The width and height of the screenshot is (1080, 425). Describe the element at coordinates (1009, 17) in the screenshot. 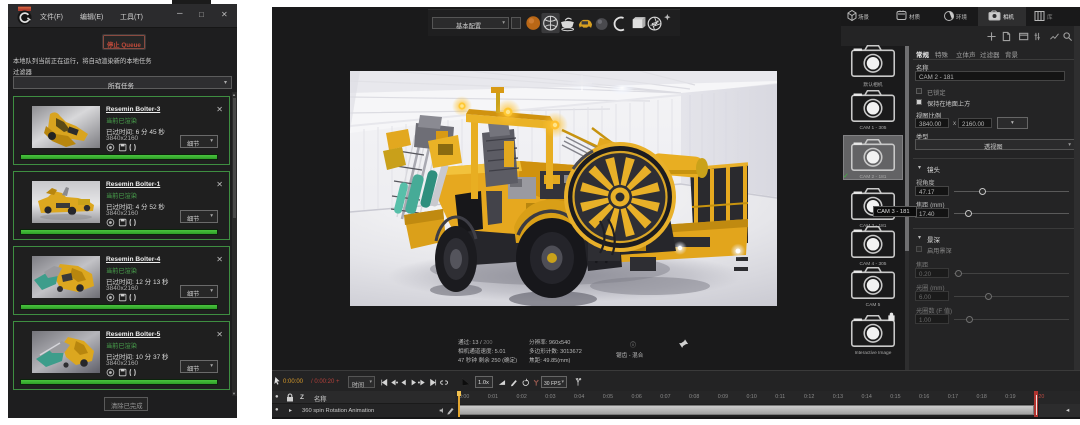

I see `svg-text: 相机` at that location.